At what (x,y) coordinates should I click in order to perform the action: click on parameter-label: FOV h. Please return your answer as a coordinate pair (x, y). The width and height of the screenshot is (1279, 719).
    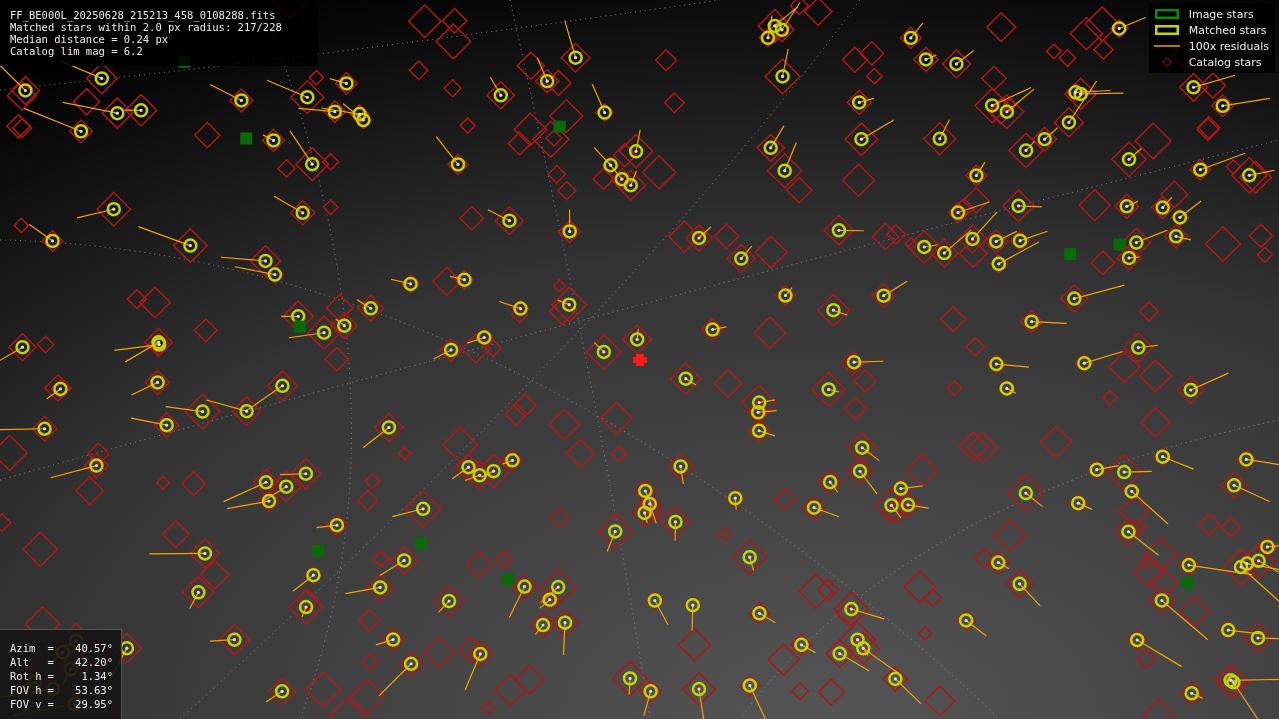
    Looking at the image, I should click on (26, 690).